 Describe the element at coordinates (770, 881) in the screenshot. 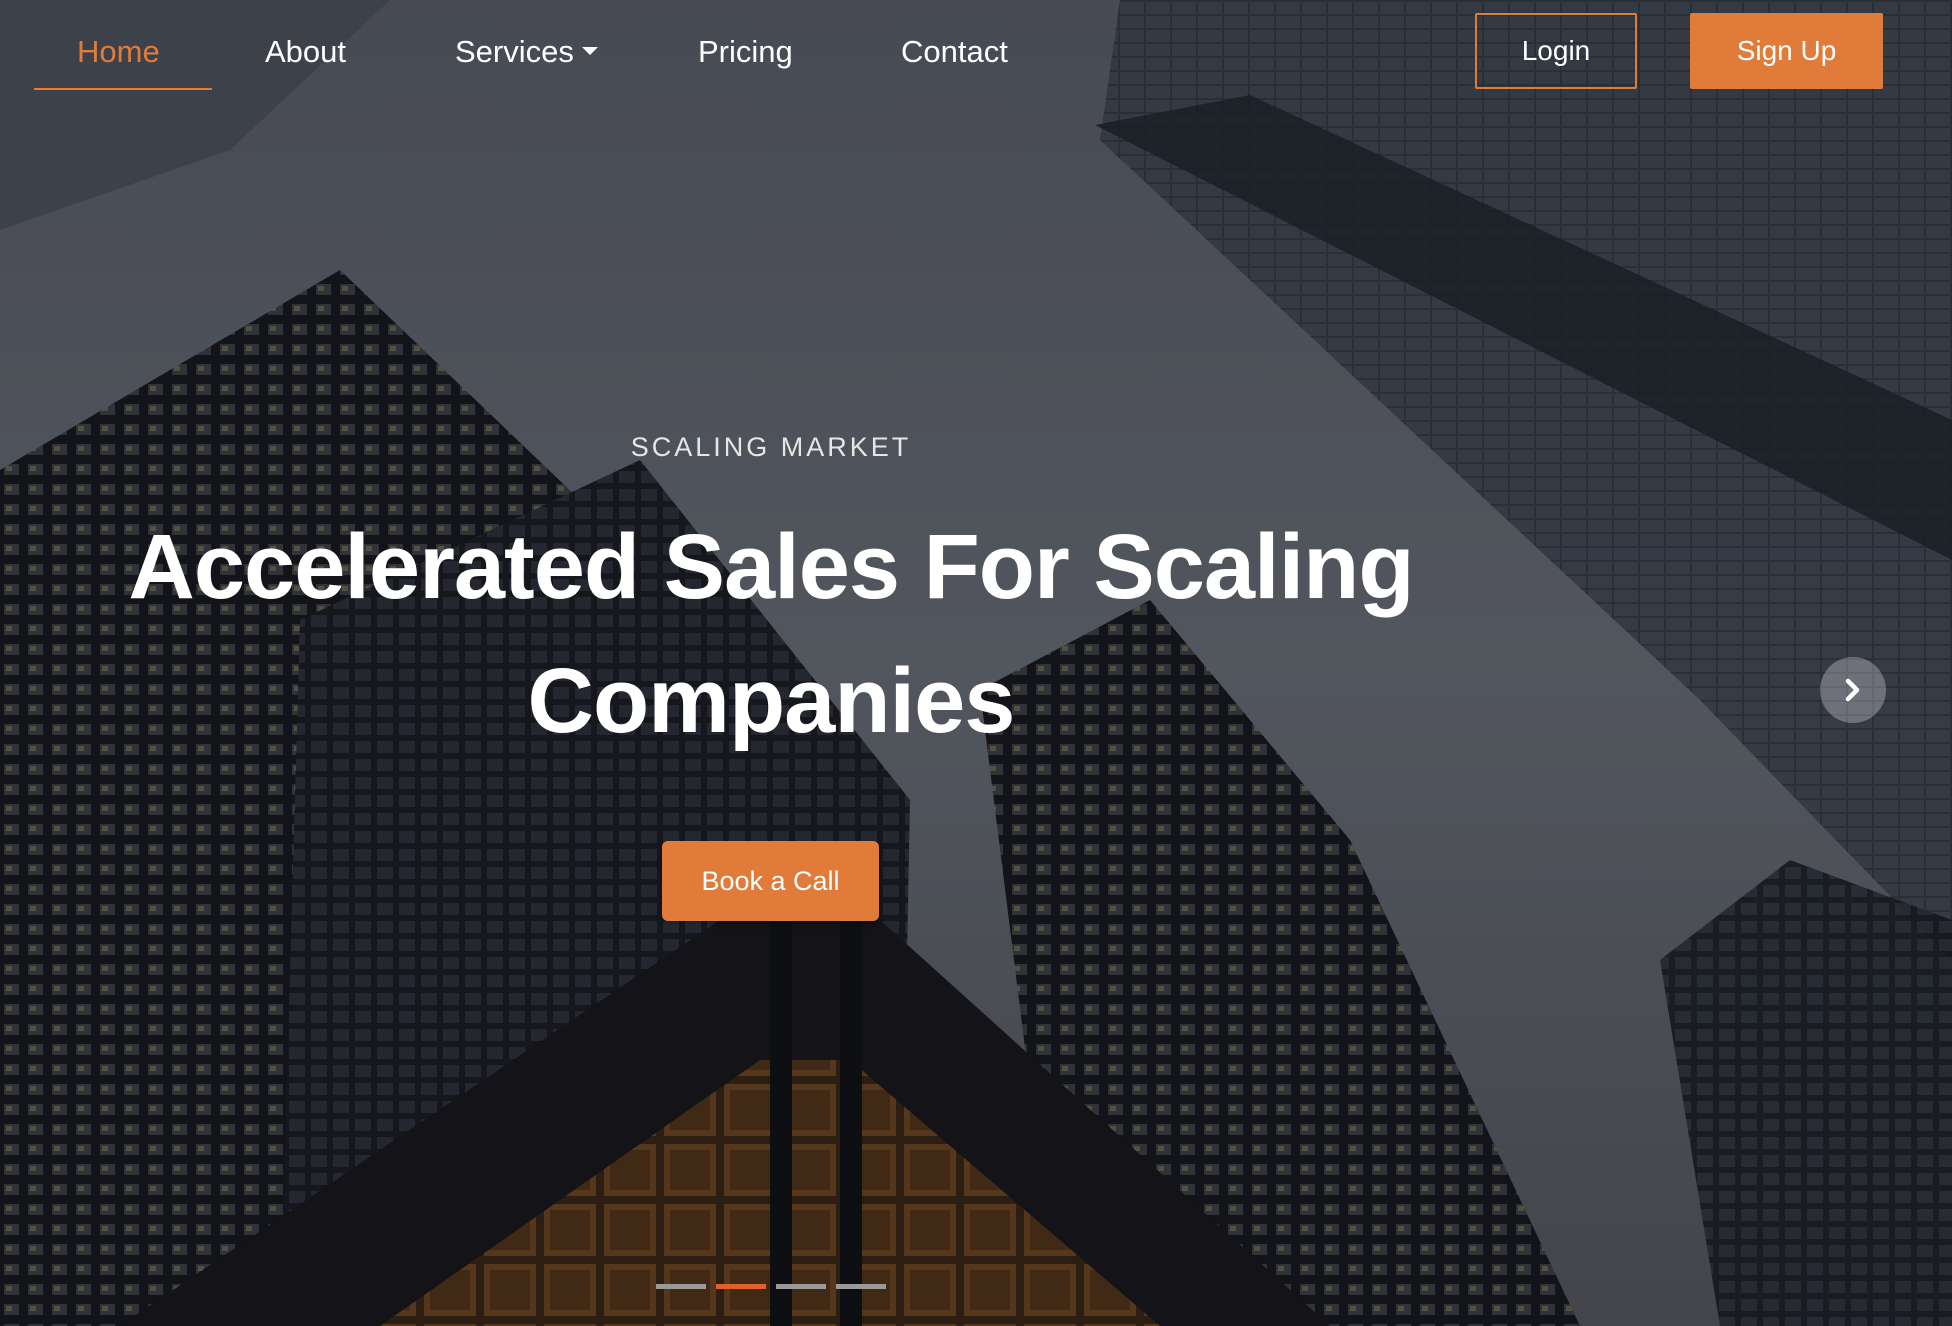

I see `book-call-button: Book a Call` at that location.